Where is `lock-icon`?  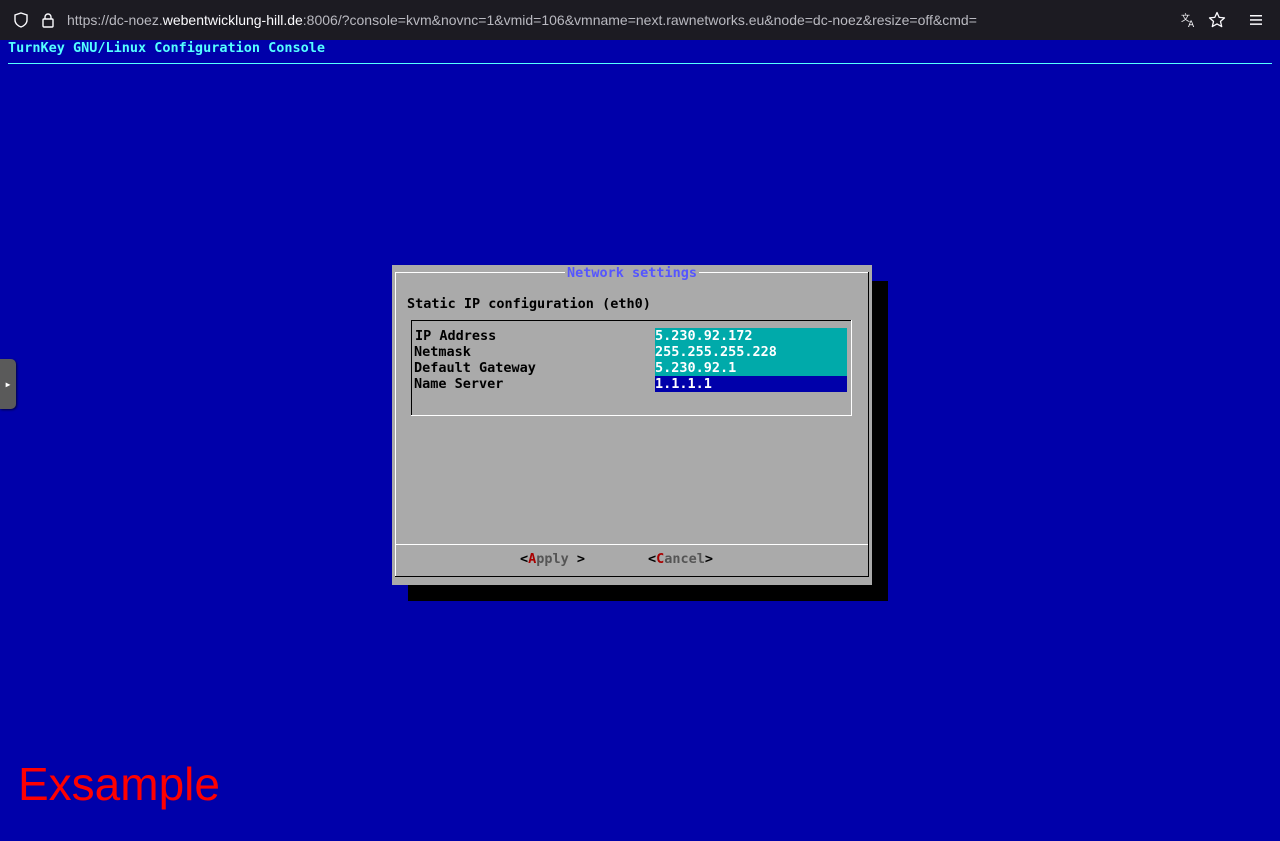
lock-icon is located at coordinates (48, 20).